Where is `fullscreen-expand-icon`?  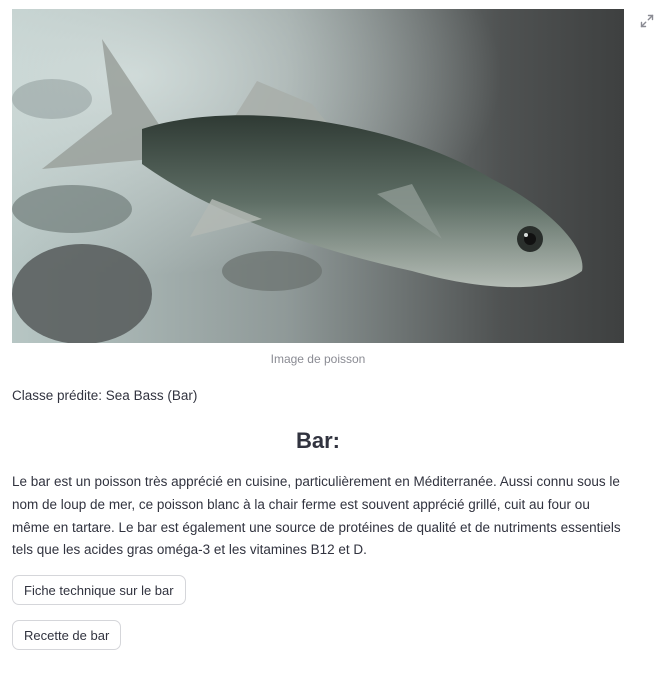
fullscreen-expand-icon is located at coordinates (647, 21).